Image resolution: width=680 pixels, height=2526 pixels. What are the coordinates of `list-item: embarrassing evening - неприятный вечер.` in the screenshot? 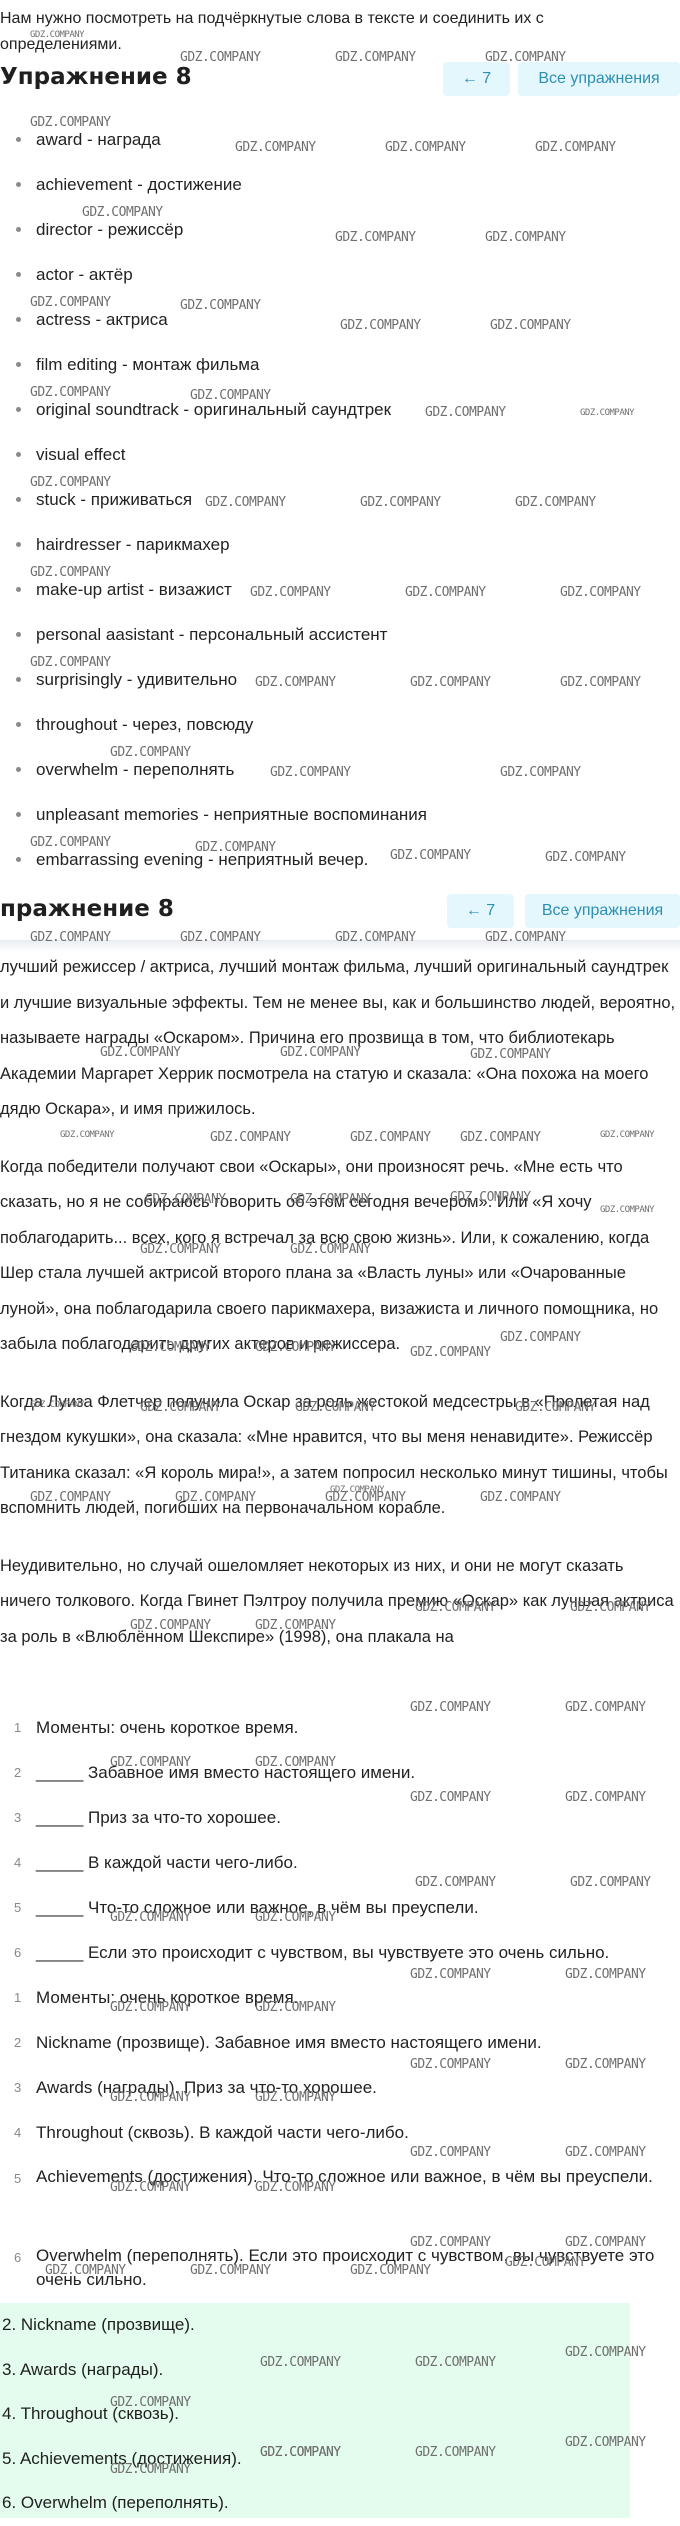 It's located at (340, 859).